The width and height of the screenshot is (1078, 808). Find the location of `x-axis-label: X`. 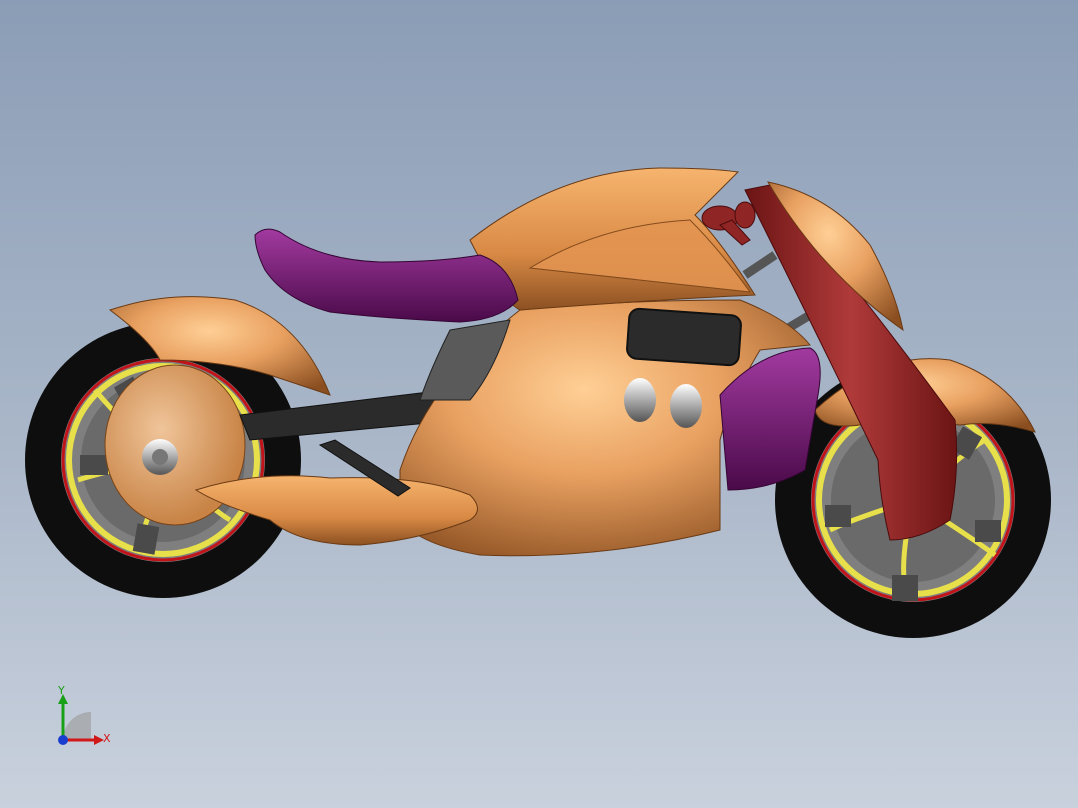

x-axis-label: X is located at coordinates (107, 738).